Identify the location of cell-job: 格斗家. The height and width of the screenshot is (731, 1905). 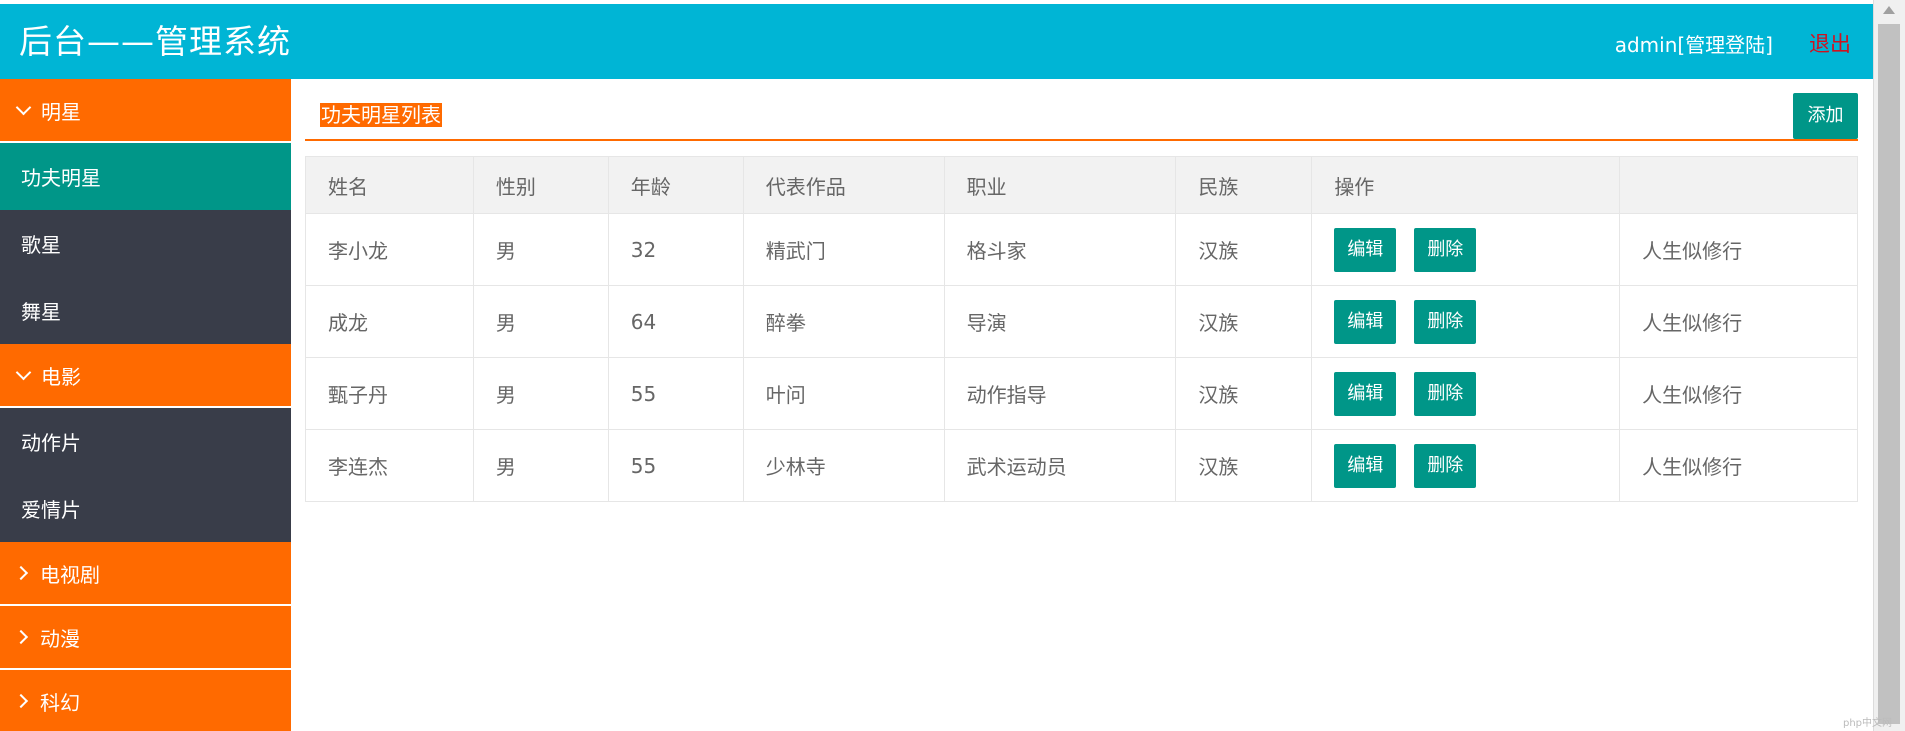
(1060, 249).